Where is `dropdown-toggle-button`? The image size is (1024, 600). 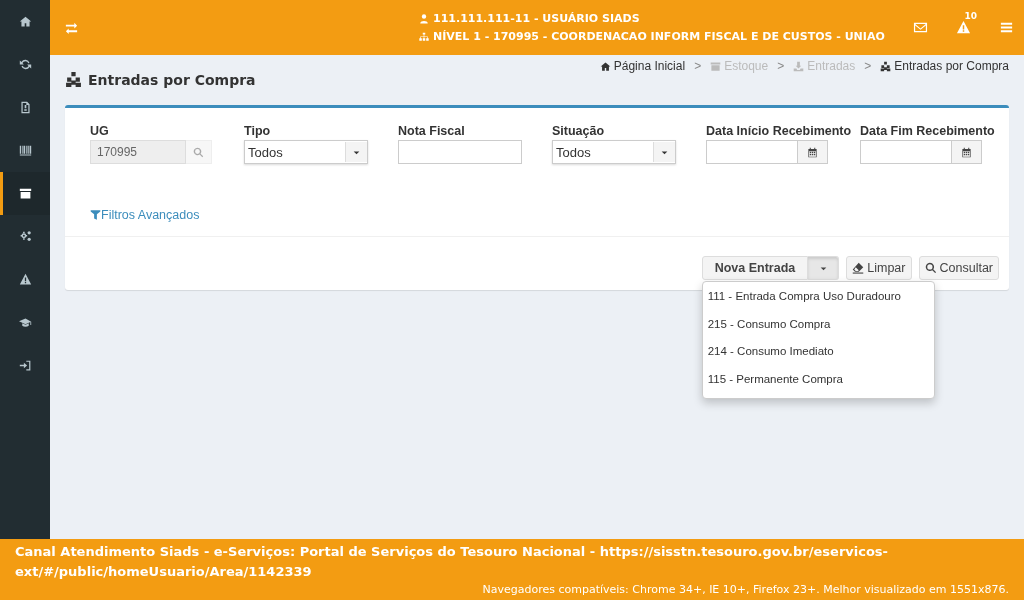
dropdown-toggle-button is located at coordinates (824, 268).